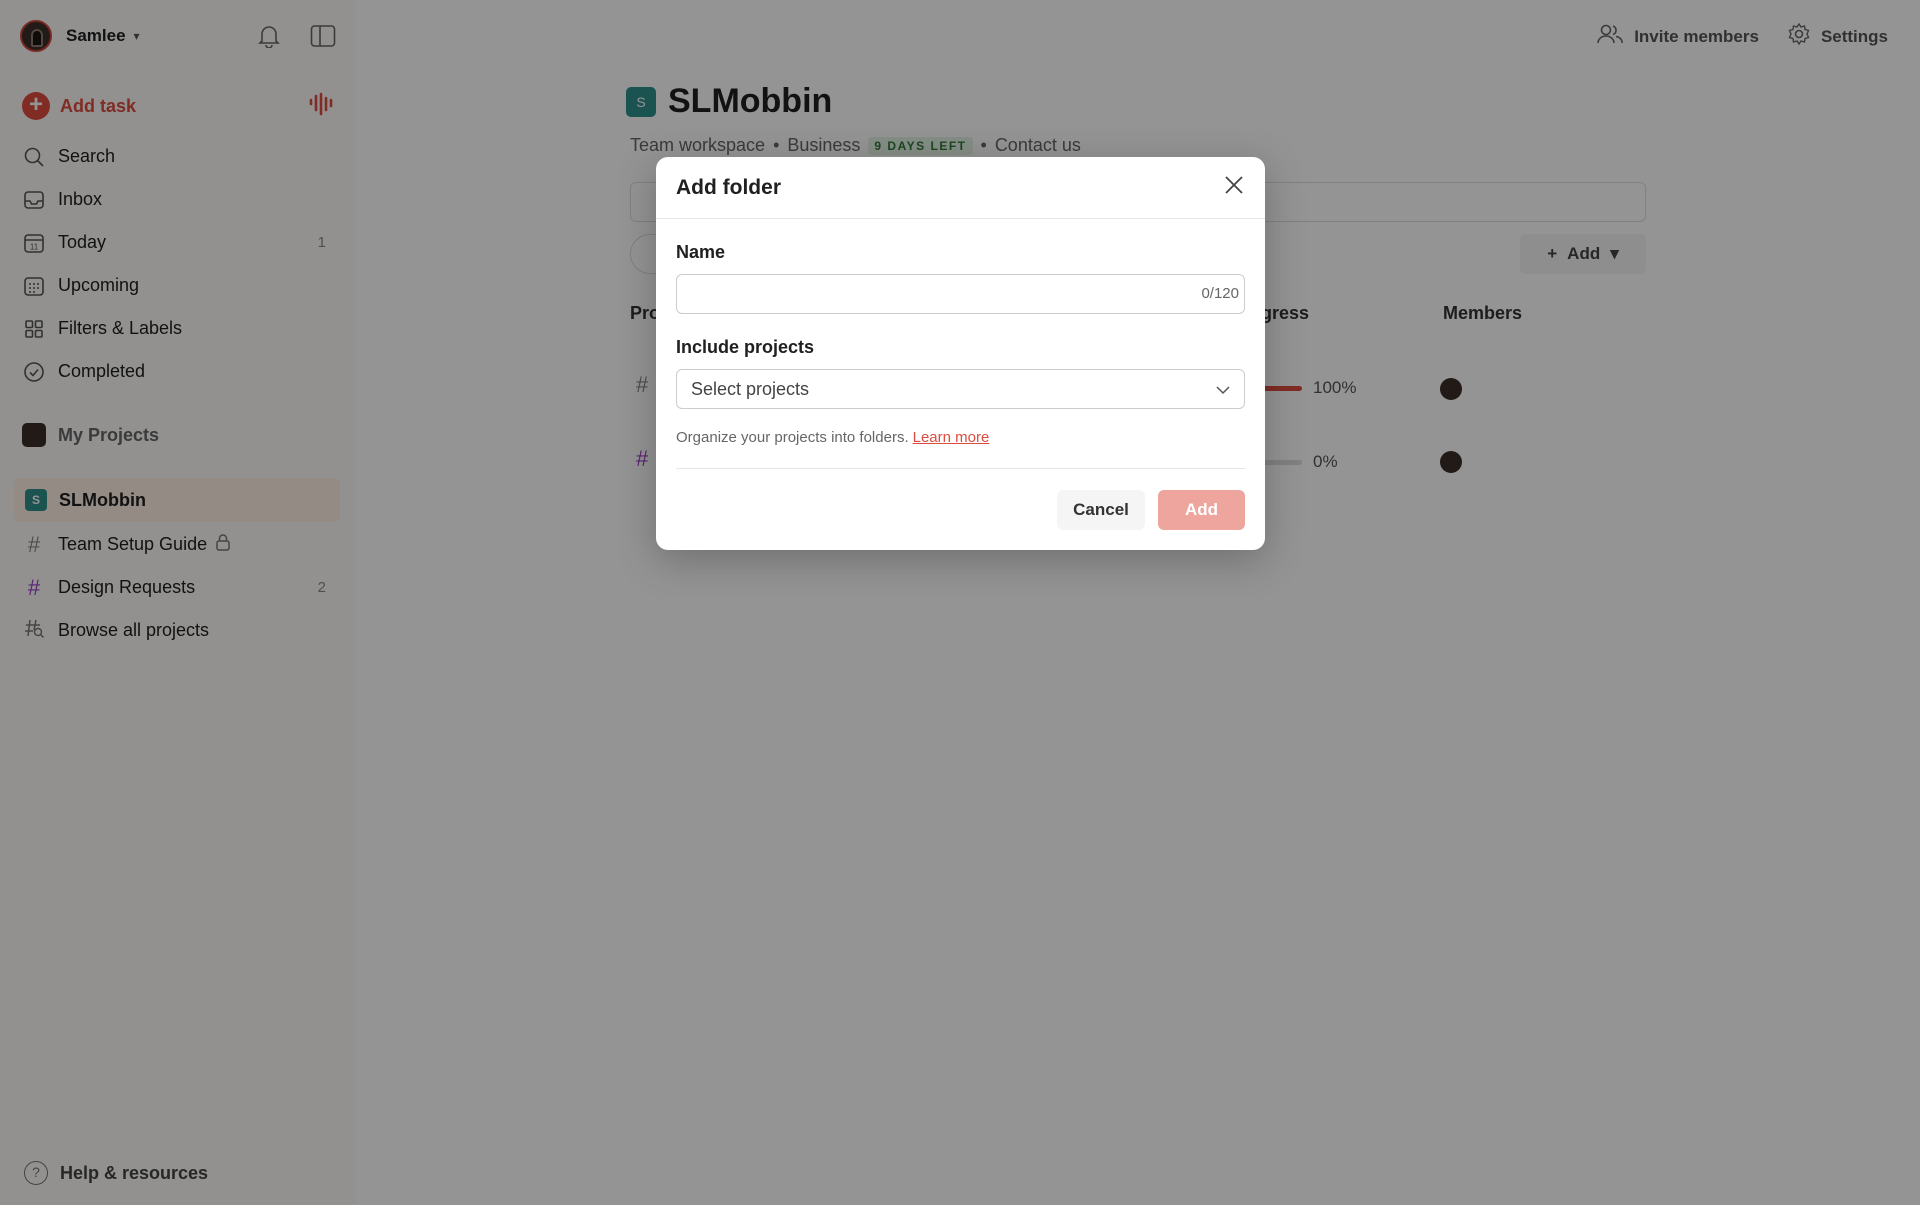 Image resolution: width=1920 pixels, height=1205 pixels. Describe the element at coordinates (960, 294) in the screenshot. I see `folder-name-input` at that location.